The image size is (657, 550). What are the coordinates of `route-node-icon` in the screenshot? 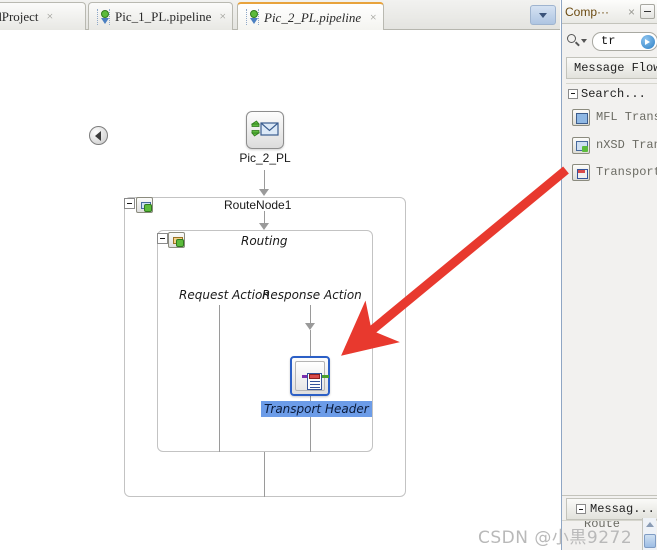 It's located at (144, 205).